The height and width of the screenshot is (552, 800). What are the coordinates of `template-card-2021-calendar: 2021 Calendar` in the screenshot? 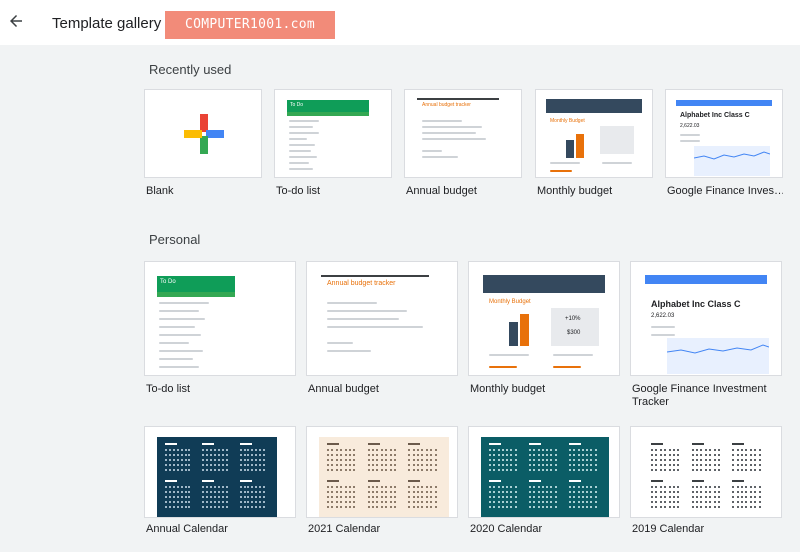 It's located at (382, 483).